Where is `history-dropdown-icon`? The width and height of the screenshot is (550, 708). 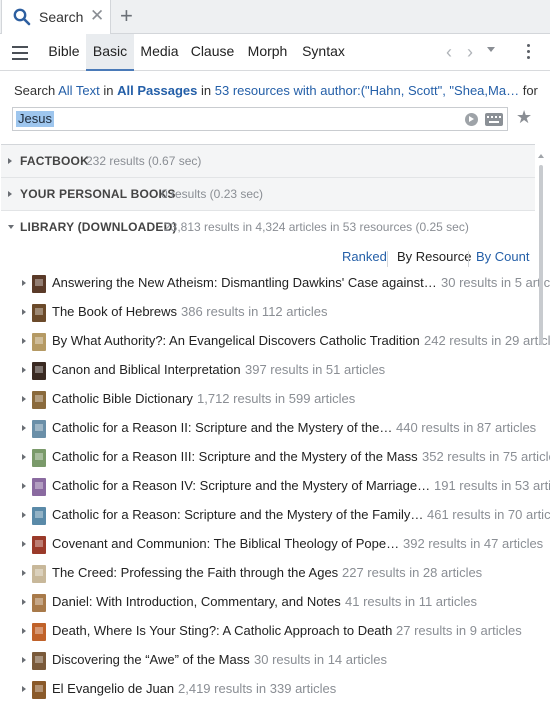
history-dropdown-icon is located at coordinates (491, 49).